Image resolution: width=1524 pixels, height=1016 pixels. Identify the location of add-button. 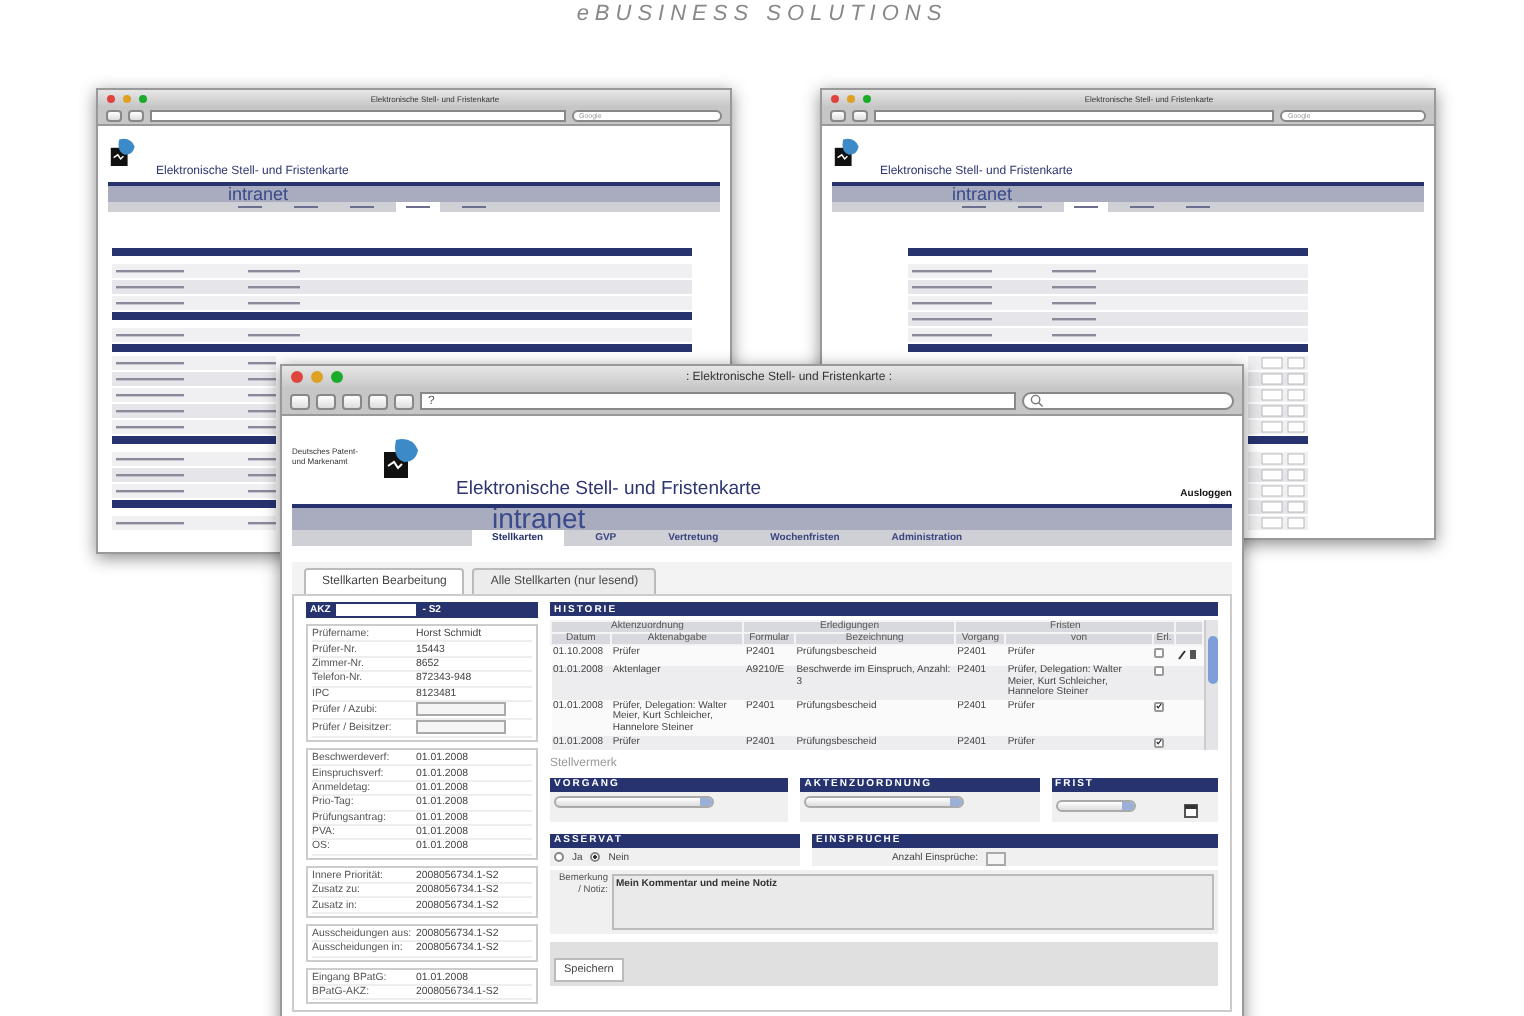
(404, 401).